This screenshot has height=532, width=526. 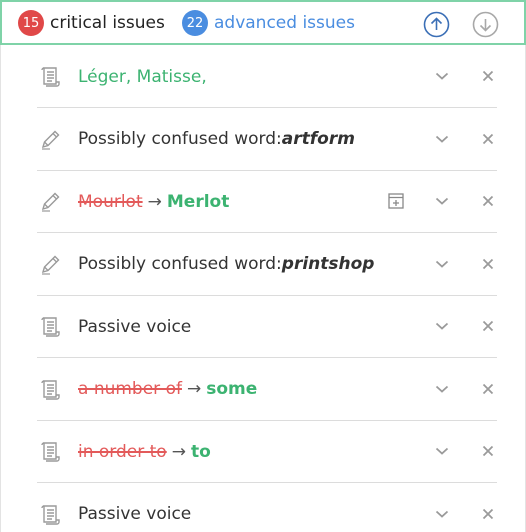 I want to click on issue-text: Possibly confused word: artform, so click(x=216, y=139).